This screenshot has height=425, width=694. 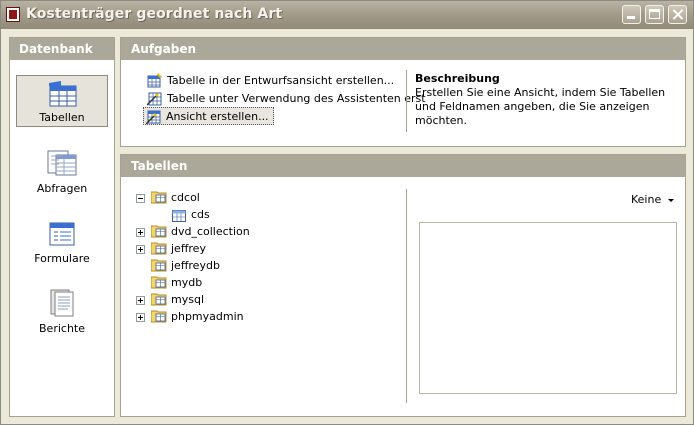 I want to click on preview-mode-value: Keine, so click(x=646, y=199).